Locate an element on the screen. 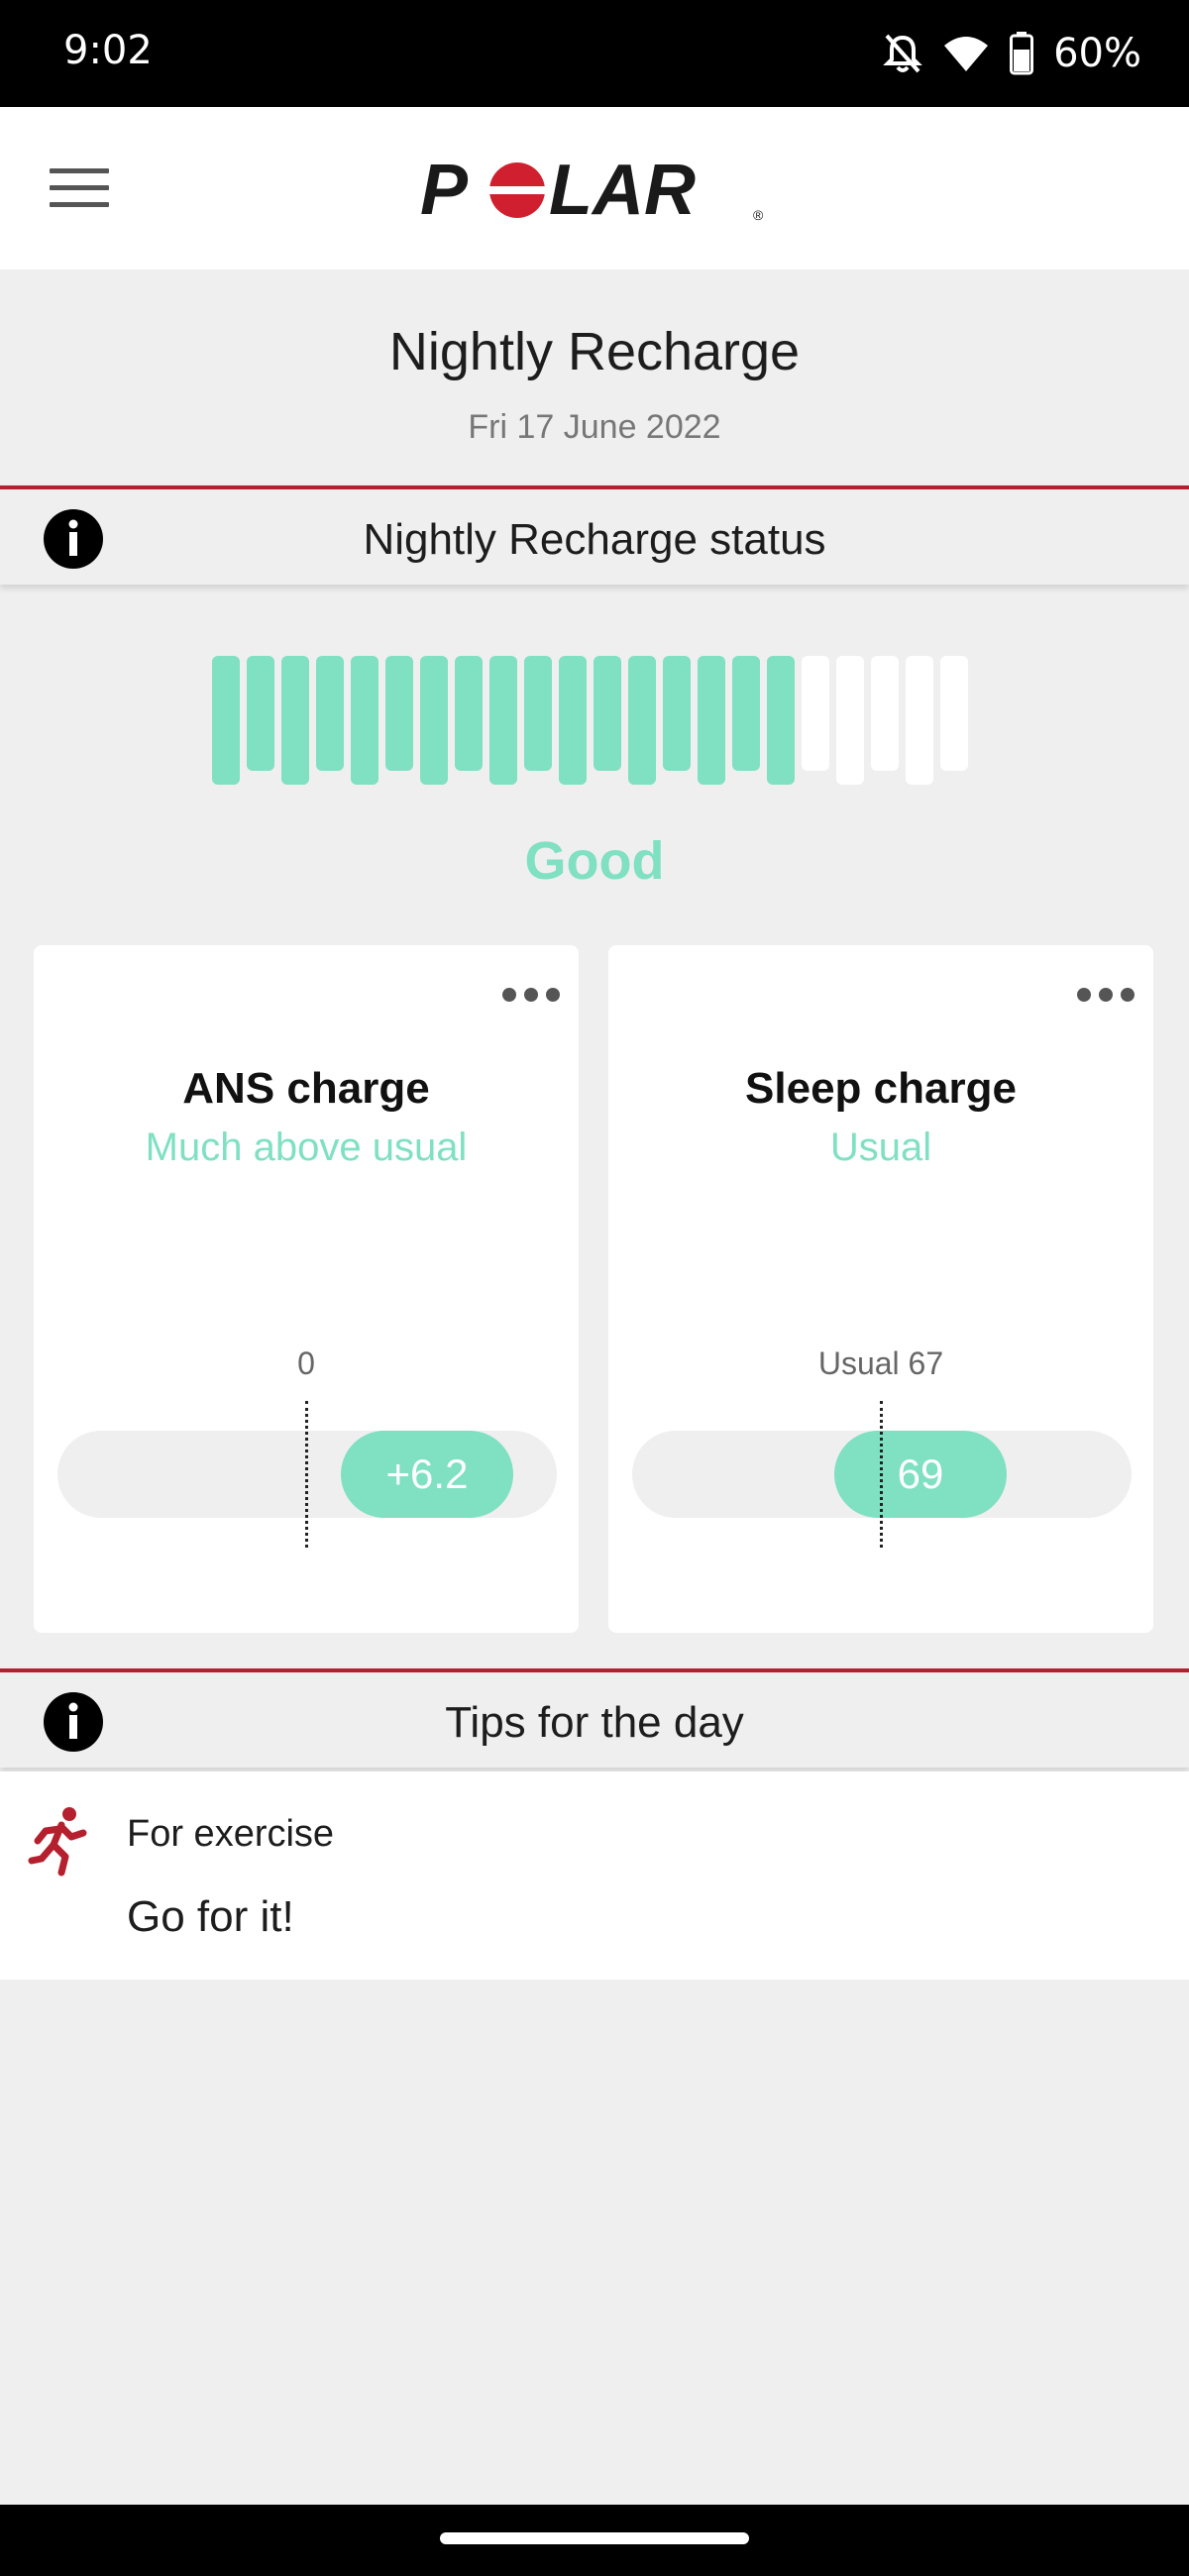 The height and width of the screenshot is (2576, 1189). notifications-off-icon is located at coordinates (903, 53).